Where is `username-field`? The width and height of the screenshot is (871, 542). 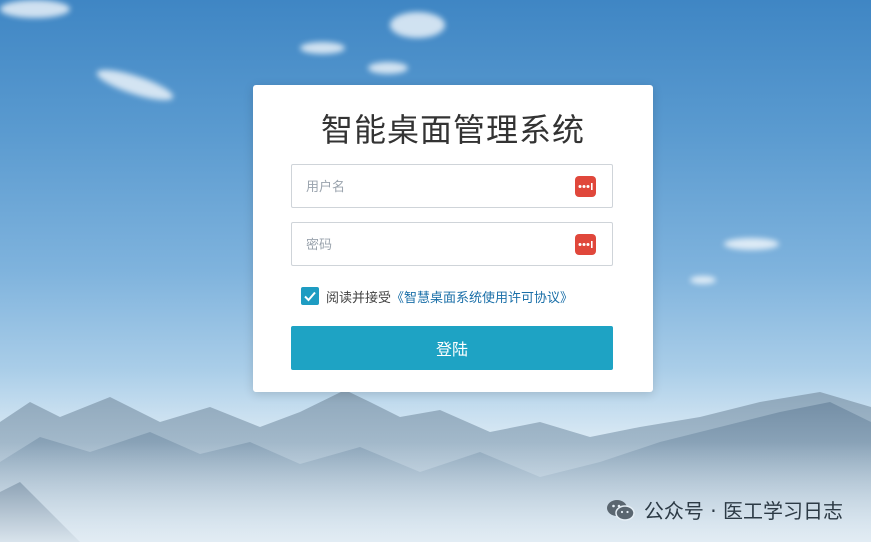 username-field is located at coordinates (452, 186).